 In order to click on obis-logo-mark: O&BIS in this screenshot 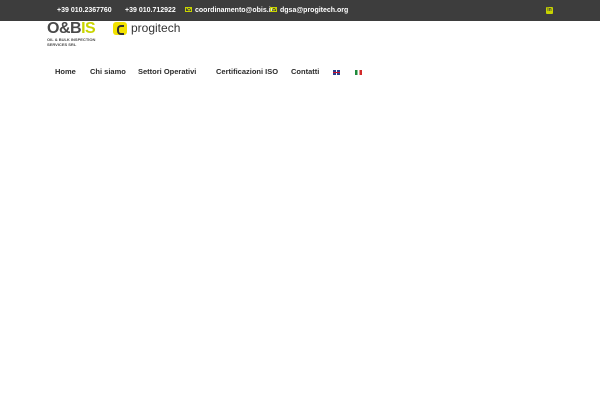, I will do `click(71, 28)`.